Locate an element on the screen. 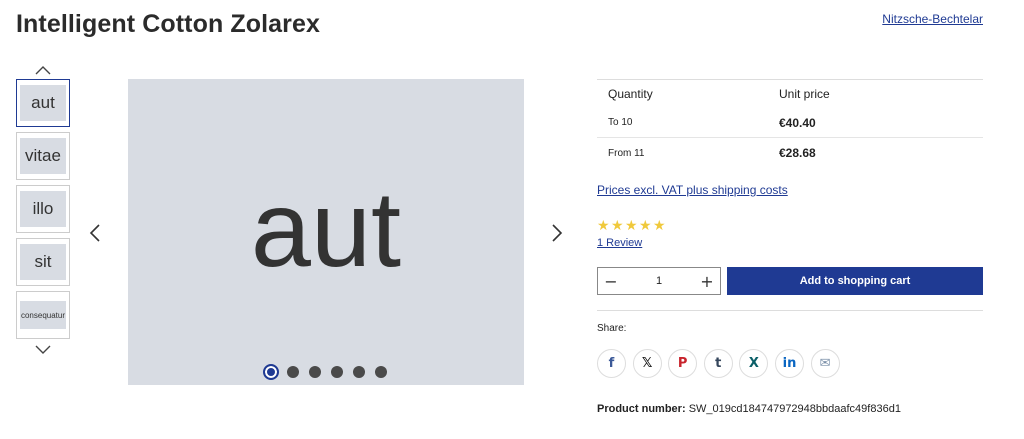 The image size is (1024, 439). product-number-label: Product number: is located at coordinates (641, 409).